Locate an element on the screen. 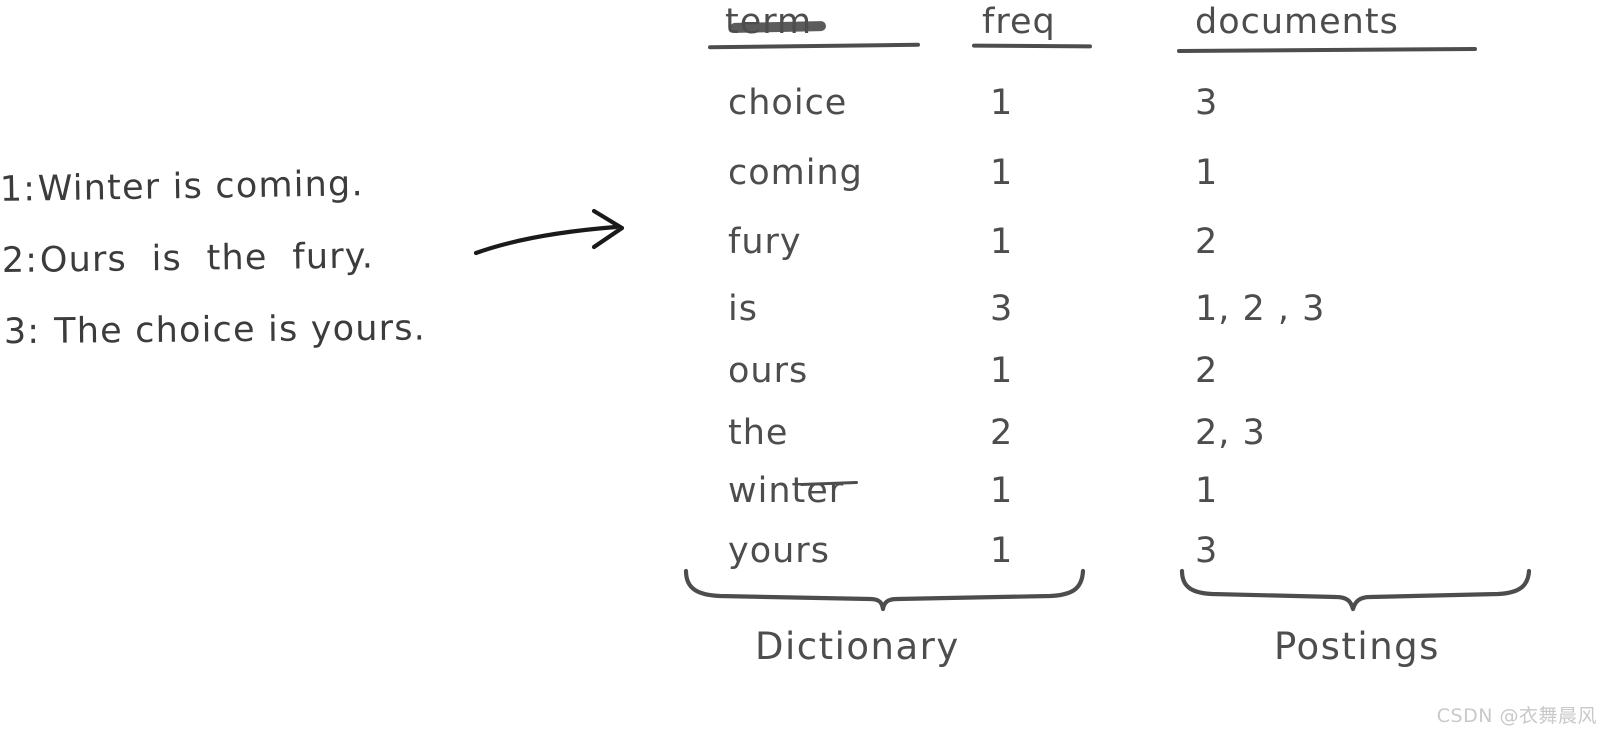  table-row: coming 1 1 is located at coordinates (1140, 173).